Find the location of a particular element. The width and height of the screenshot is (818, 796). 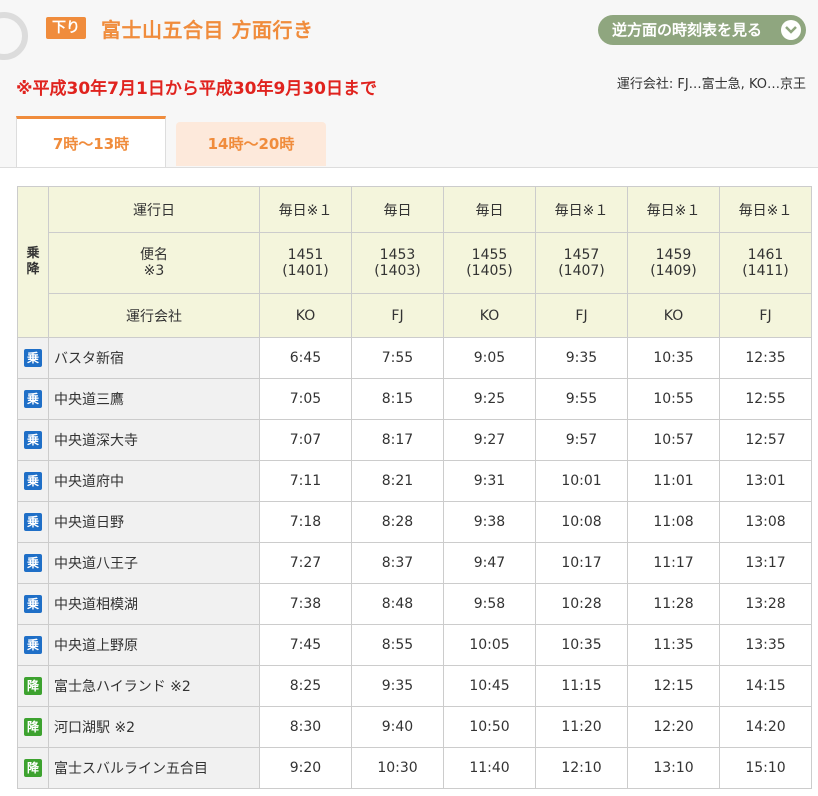

stop-name: 中央道深大寺 is located at coordinates (154, 440).